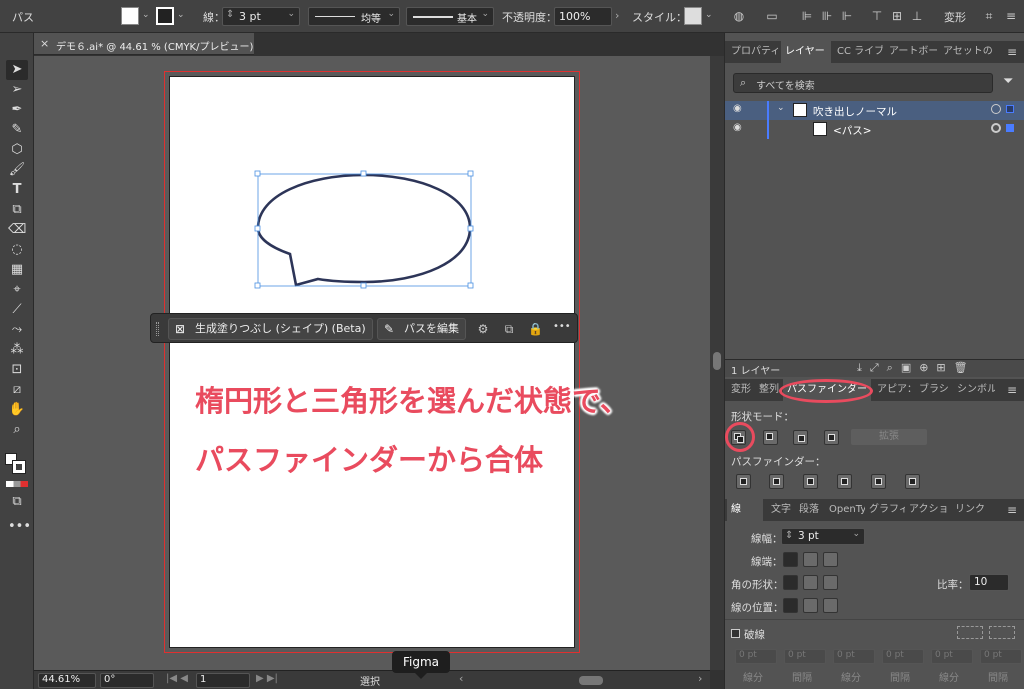 The width and height of the screenshot is (1024, 689). What do you see at coordinates (889, 437) in the screenshot?
I see `expand-button: 拡張` at bounding box center [889, 437].